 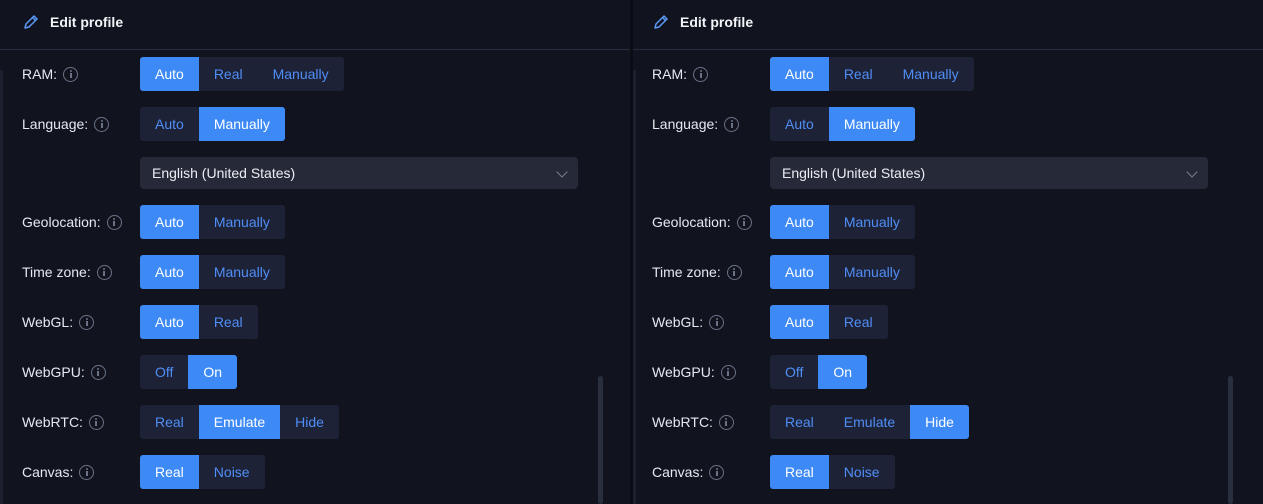 I want to click on webgl-label: WebGL:, so click(x=58, y=322).